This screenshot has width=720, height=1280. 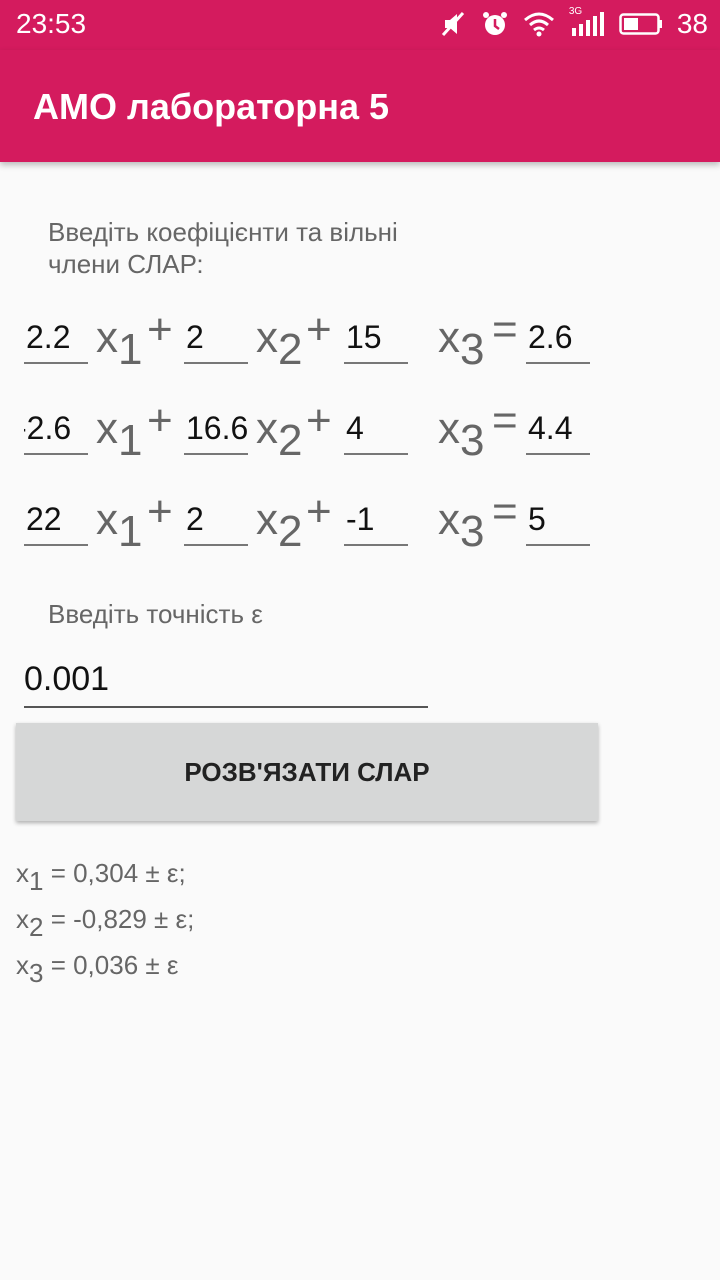 I want to click on coef-a21-input: -2.6, so click(x=56, y=429).